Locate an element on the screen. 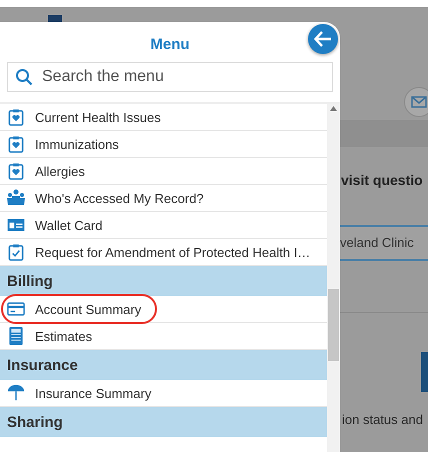 The image size is (428, 452). credit-card-icon is located at coordinates (16, 309).